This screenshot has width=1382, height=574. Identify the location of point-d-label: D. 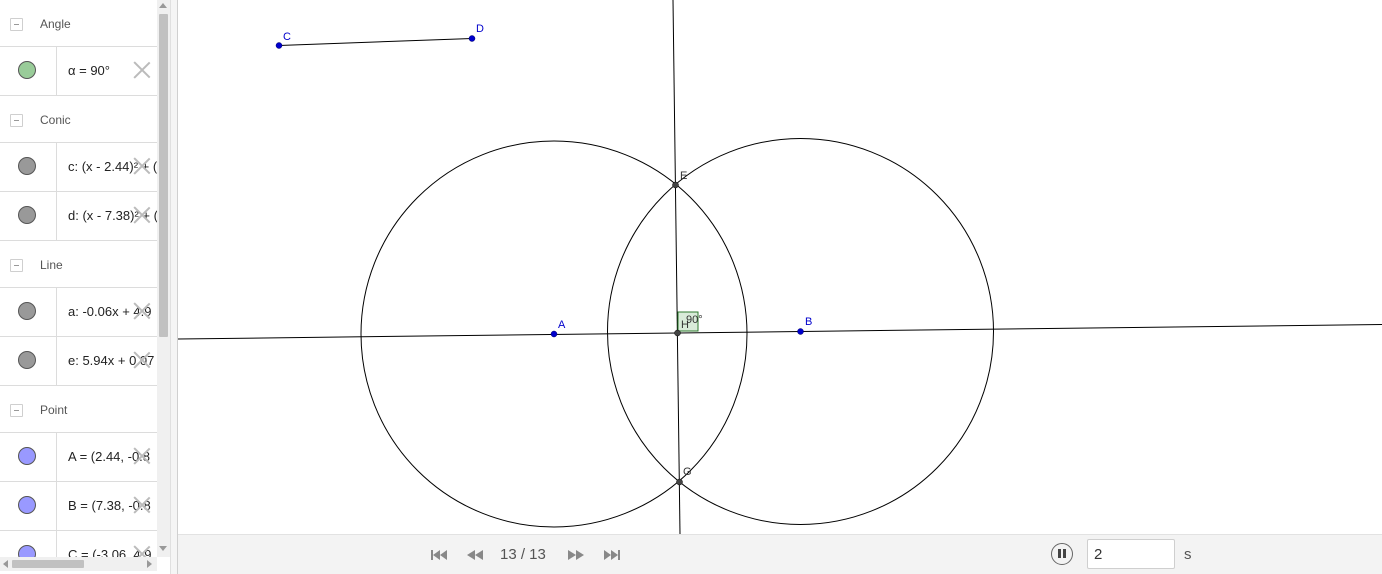
(480, 29).